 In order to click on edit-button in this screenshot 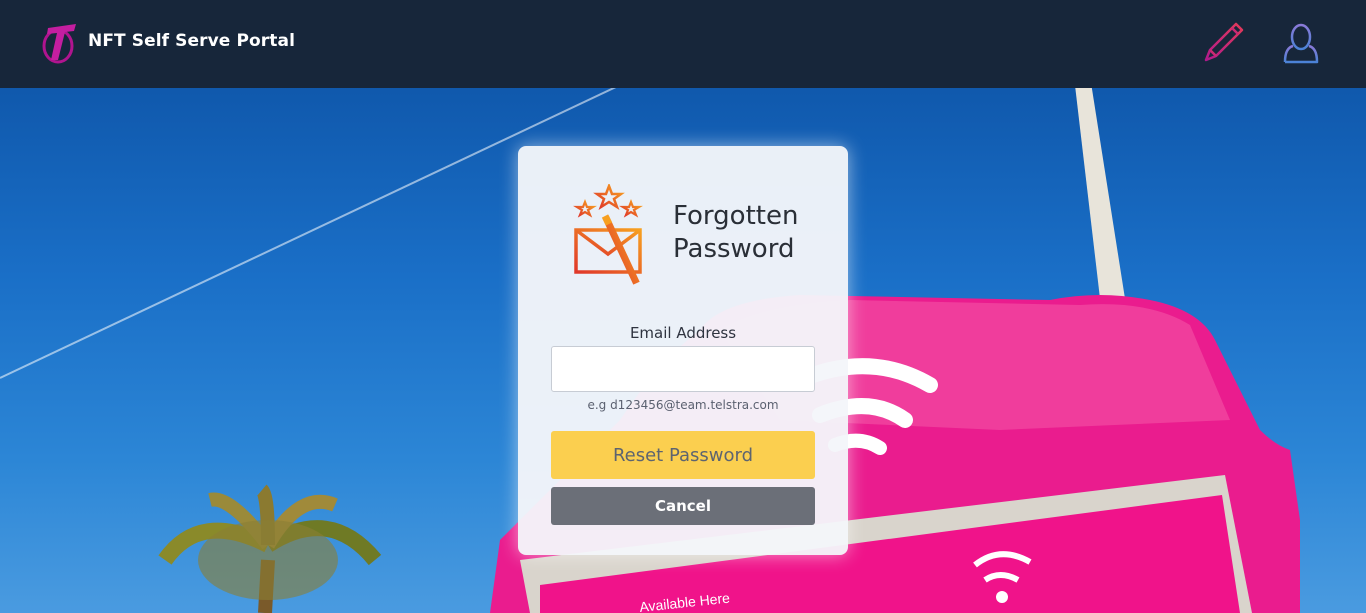, I will do `click(1223, 43)`.